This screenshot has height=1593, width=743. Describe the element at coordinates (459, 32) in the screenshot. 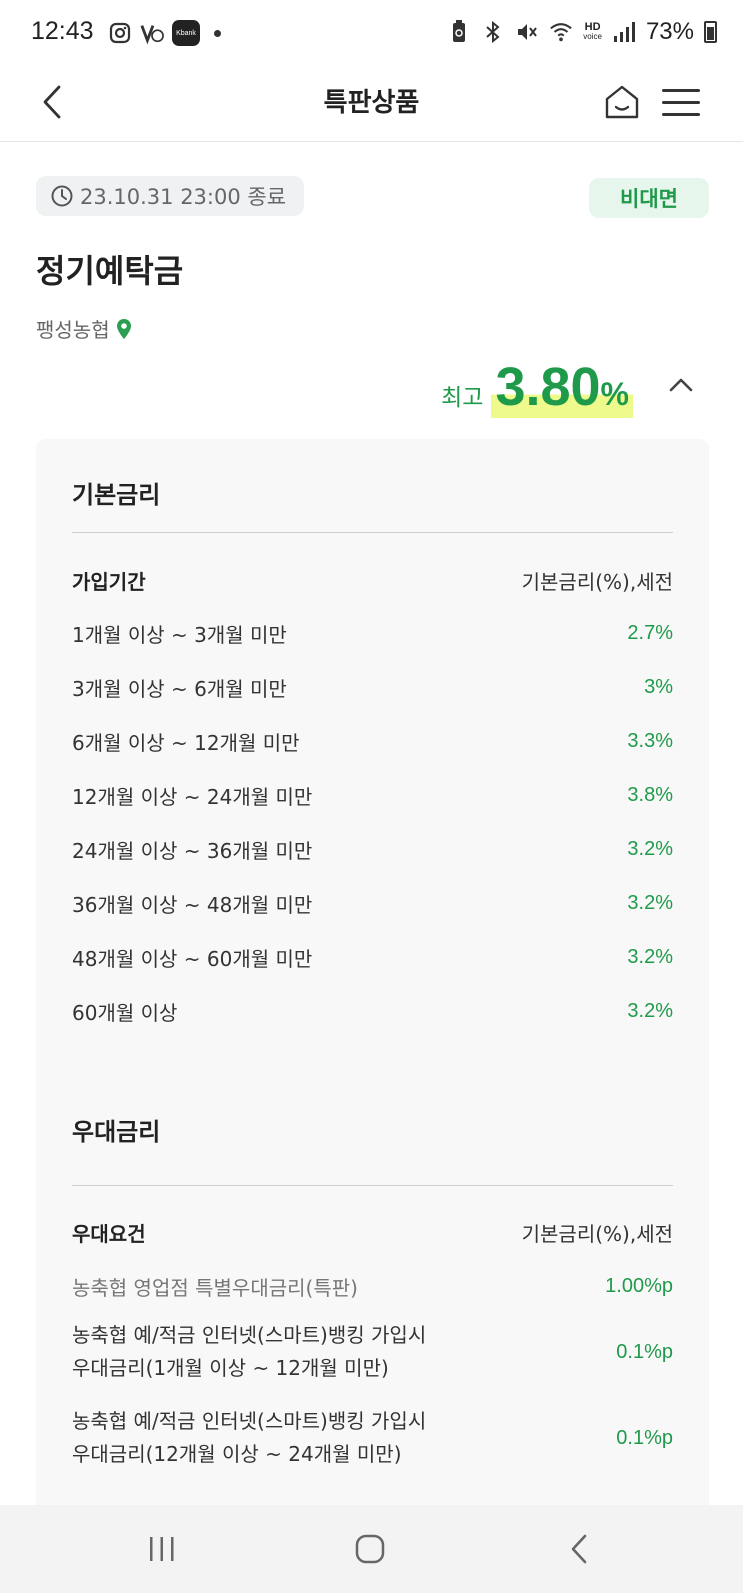

I see `battery-saver-icon` at that location.